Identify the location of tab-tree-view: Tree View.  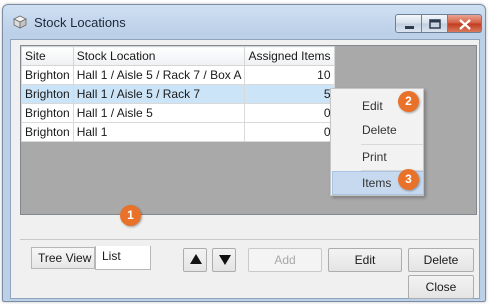
(63, 258).